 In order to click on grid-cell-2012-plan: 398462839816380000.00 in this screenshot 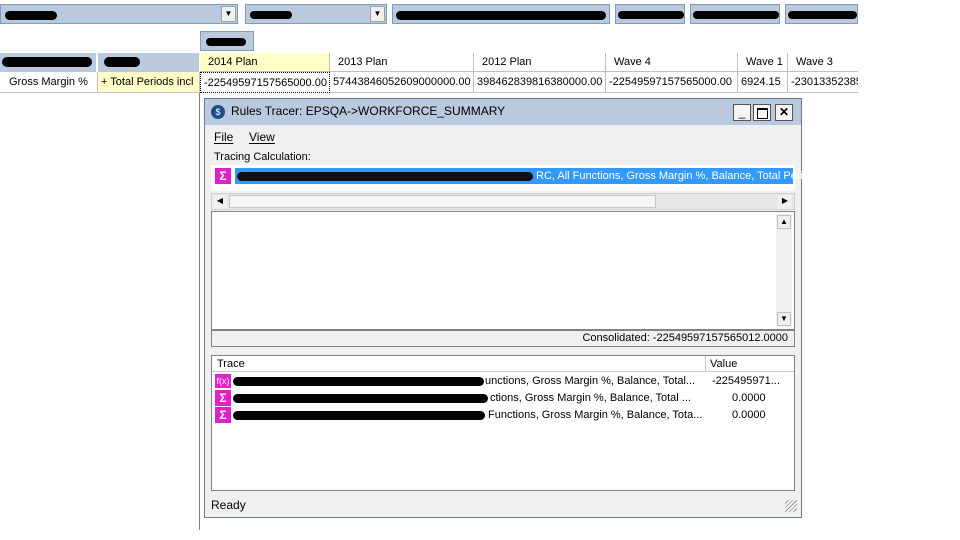, I will do `click(540, 82)`.